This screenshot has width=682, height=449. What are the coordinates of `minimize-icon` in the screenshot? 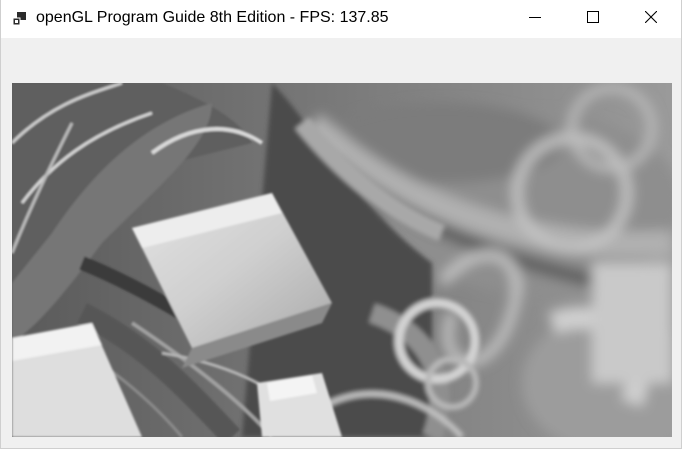 It's located at (535, 19).